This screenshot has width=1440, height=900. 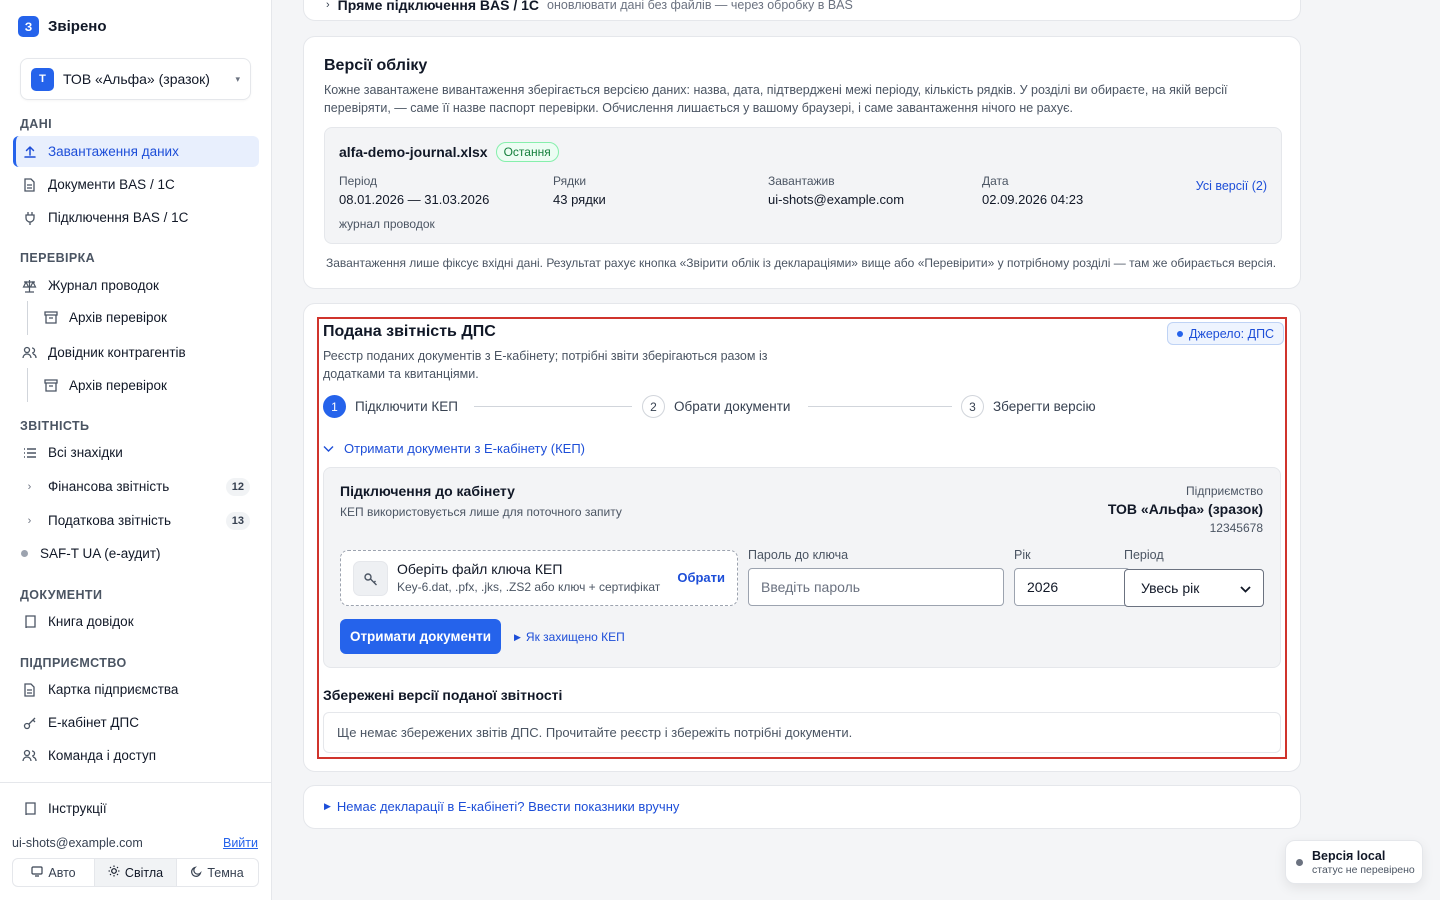 I want to click on sidebar-item-all-findings: Всі знахідки, so click(x=136, y=452).